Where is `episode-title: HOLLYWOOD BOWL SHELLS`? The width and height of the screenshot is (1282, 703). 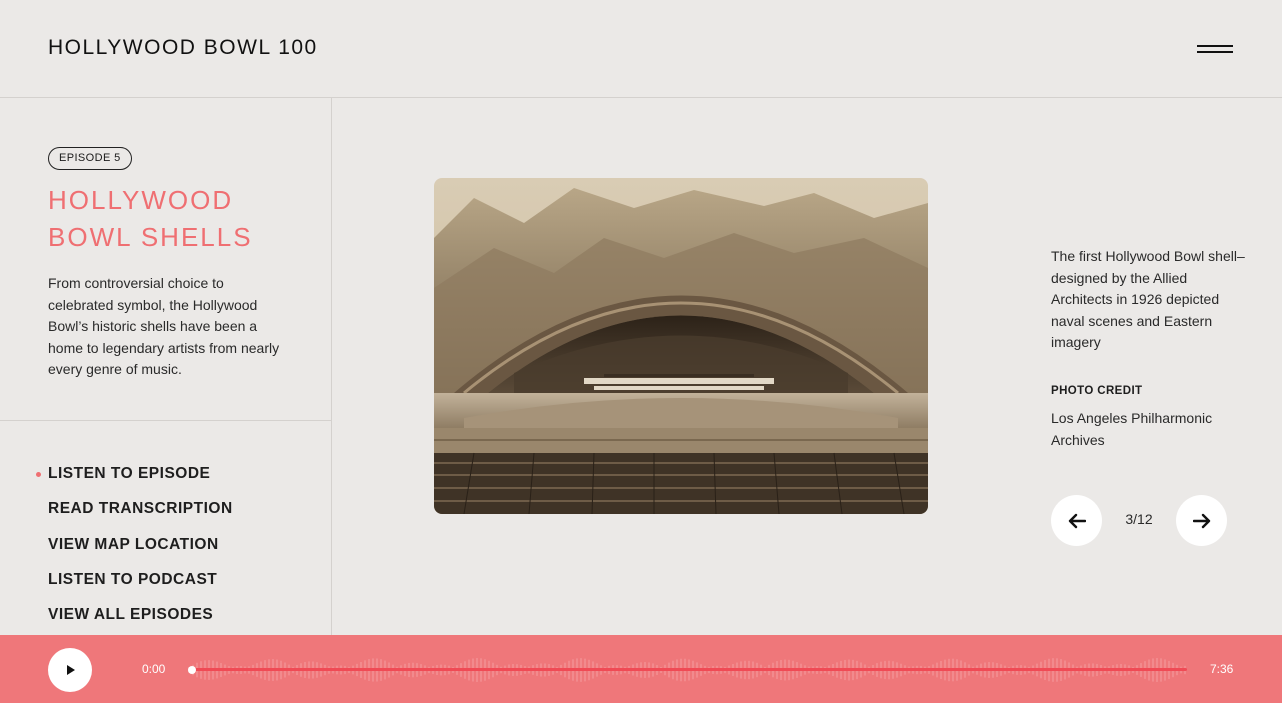
episode-title: HOLLYWOOD BOWL SHELLS is located at coordinates (150, 218).